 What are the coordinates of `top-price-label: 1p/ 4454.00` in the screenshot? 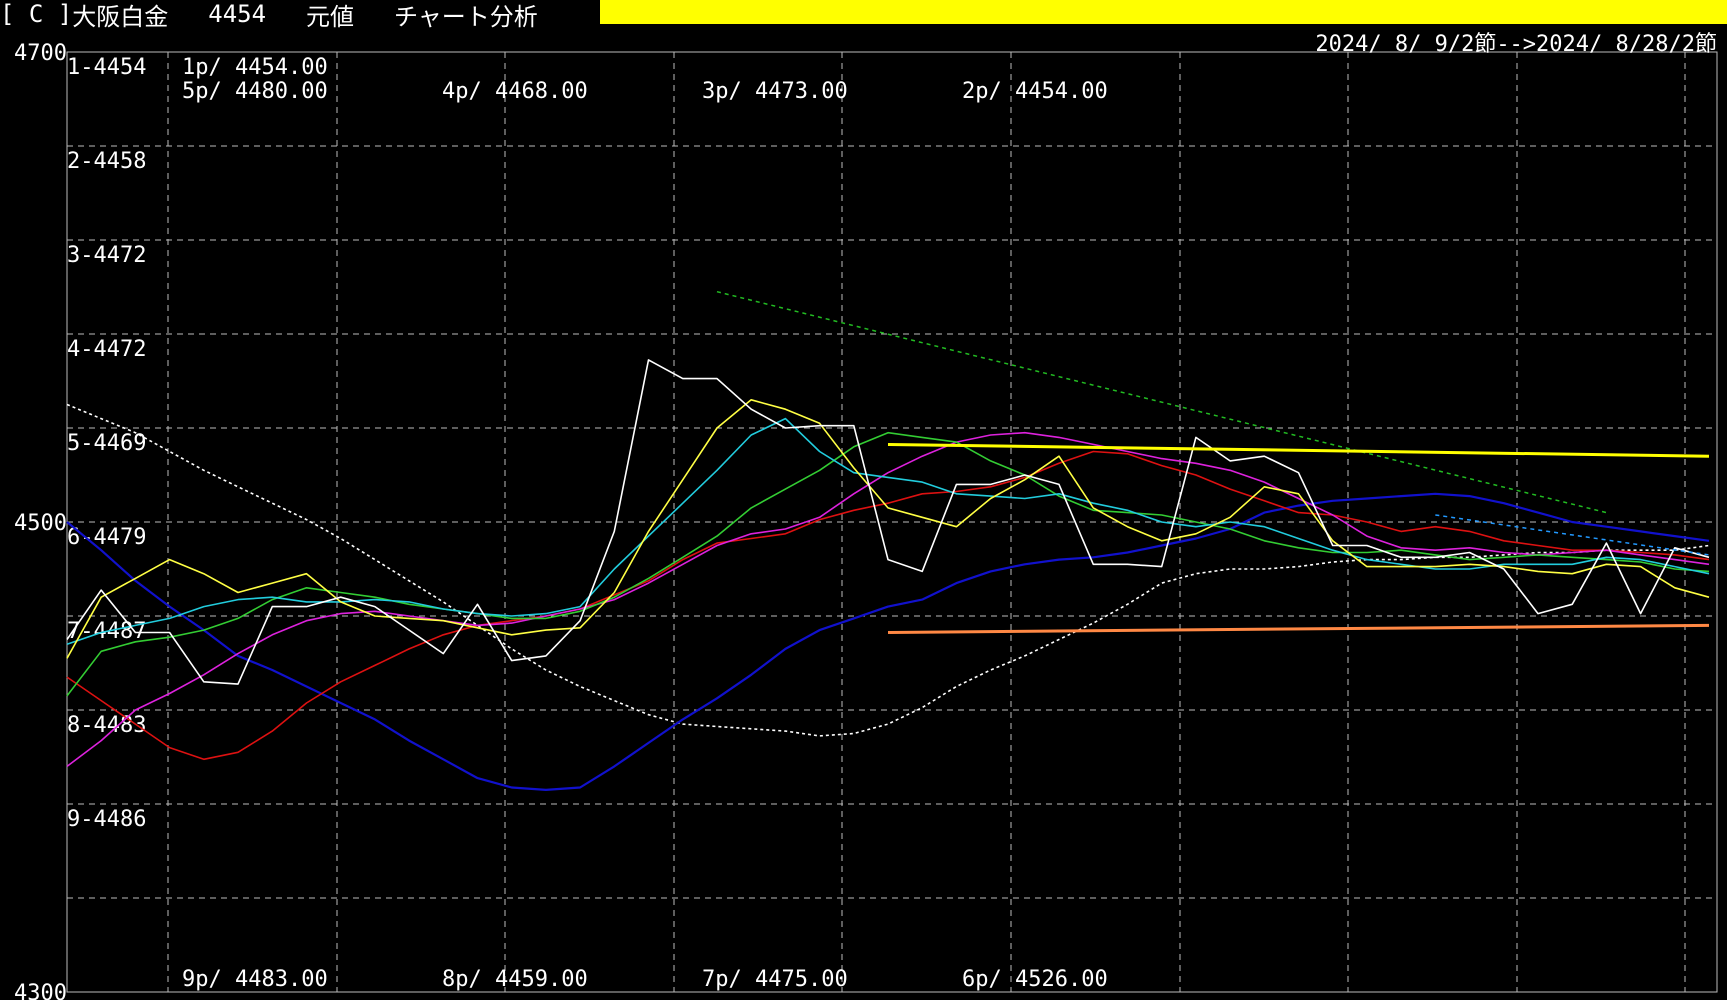 It's located at (255, 67).